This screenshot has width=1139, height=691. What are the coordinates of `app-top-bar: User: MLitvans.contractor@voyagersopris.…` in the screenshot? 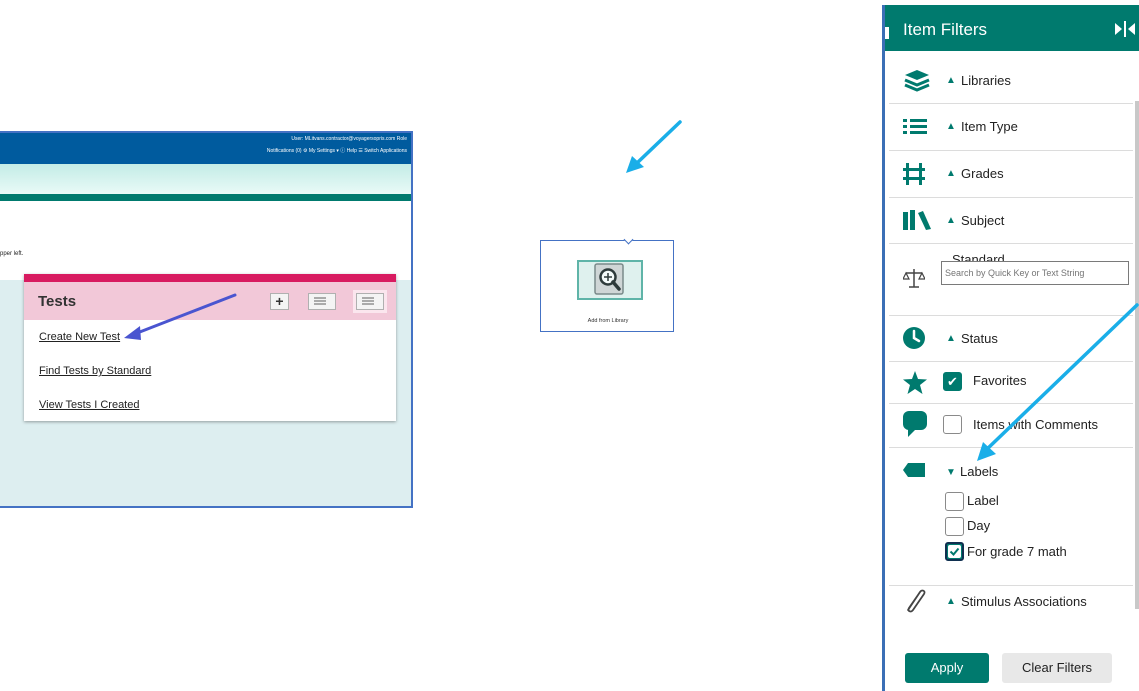 It's located at (205, 148).